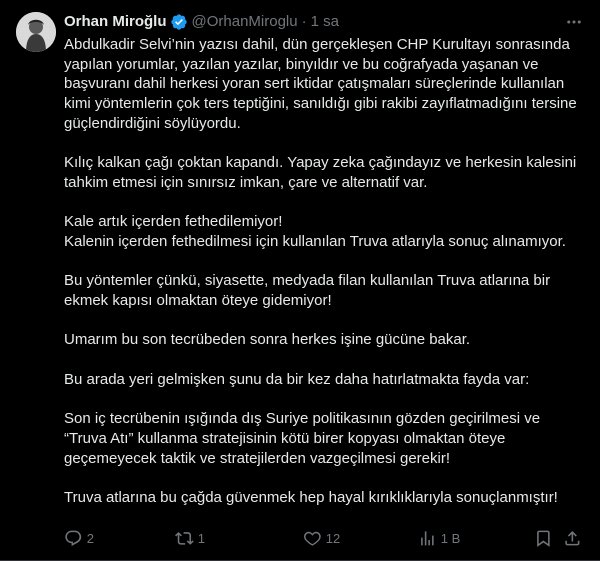  I want to click on views-button: 1 B, so click(439, 538).